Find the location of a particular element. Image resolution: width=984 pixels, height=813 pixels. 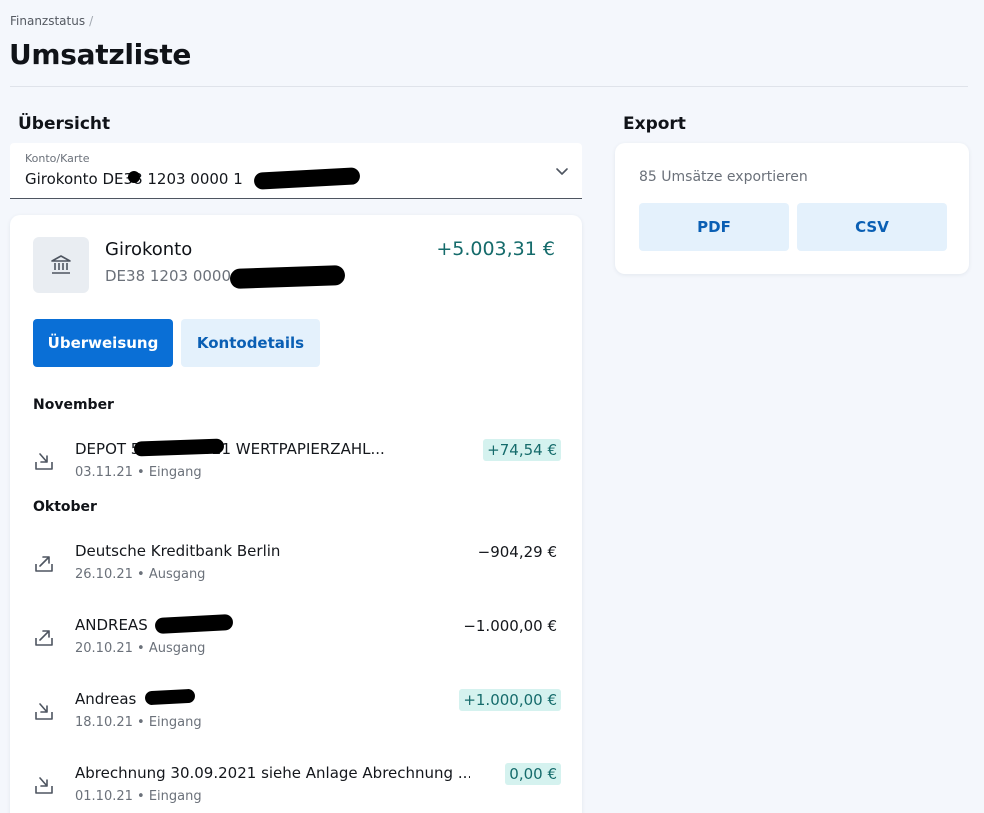

account-balance: +5.003,31 € is located at coordinates (495, 249).